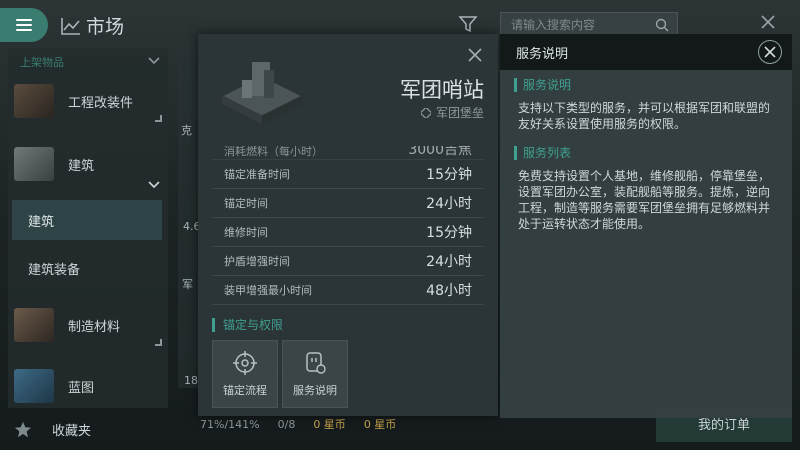  Describe the element at coordinates (348, 290) in the screenshot. I see `property-row: 装甲增强最小时间 48小时` at that location.